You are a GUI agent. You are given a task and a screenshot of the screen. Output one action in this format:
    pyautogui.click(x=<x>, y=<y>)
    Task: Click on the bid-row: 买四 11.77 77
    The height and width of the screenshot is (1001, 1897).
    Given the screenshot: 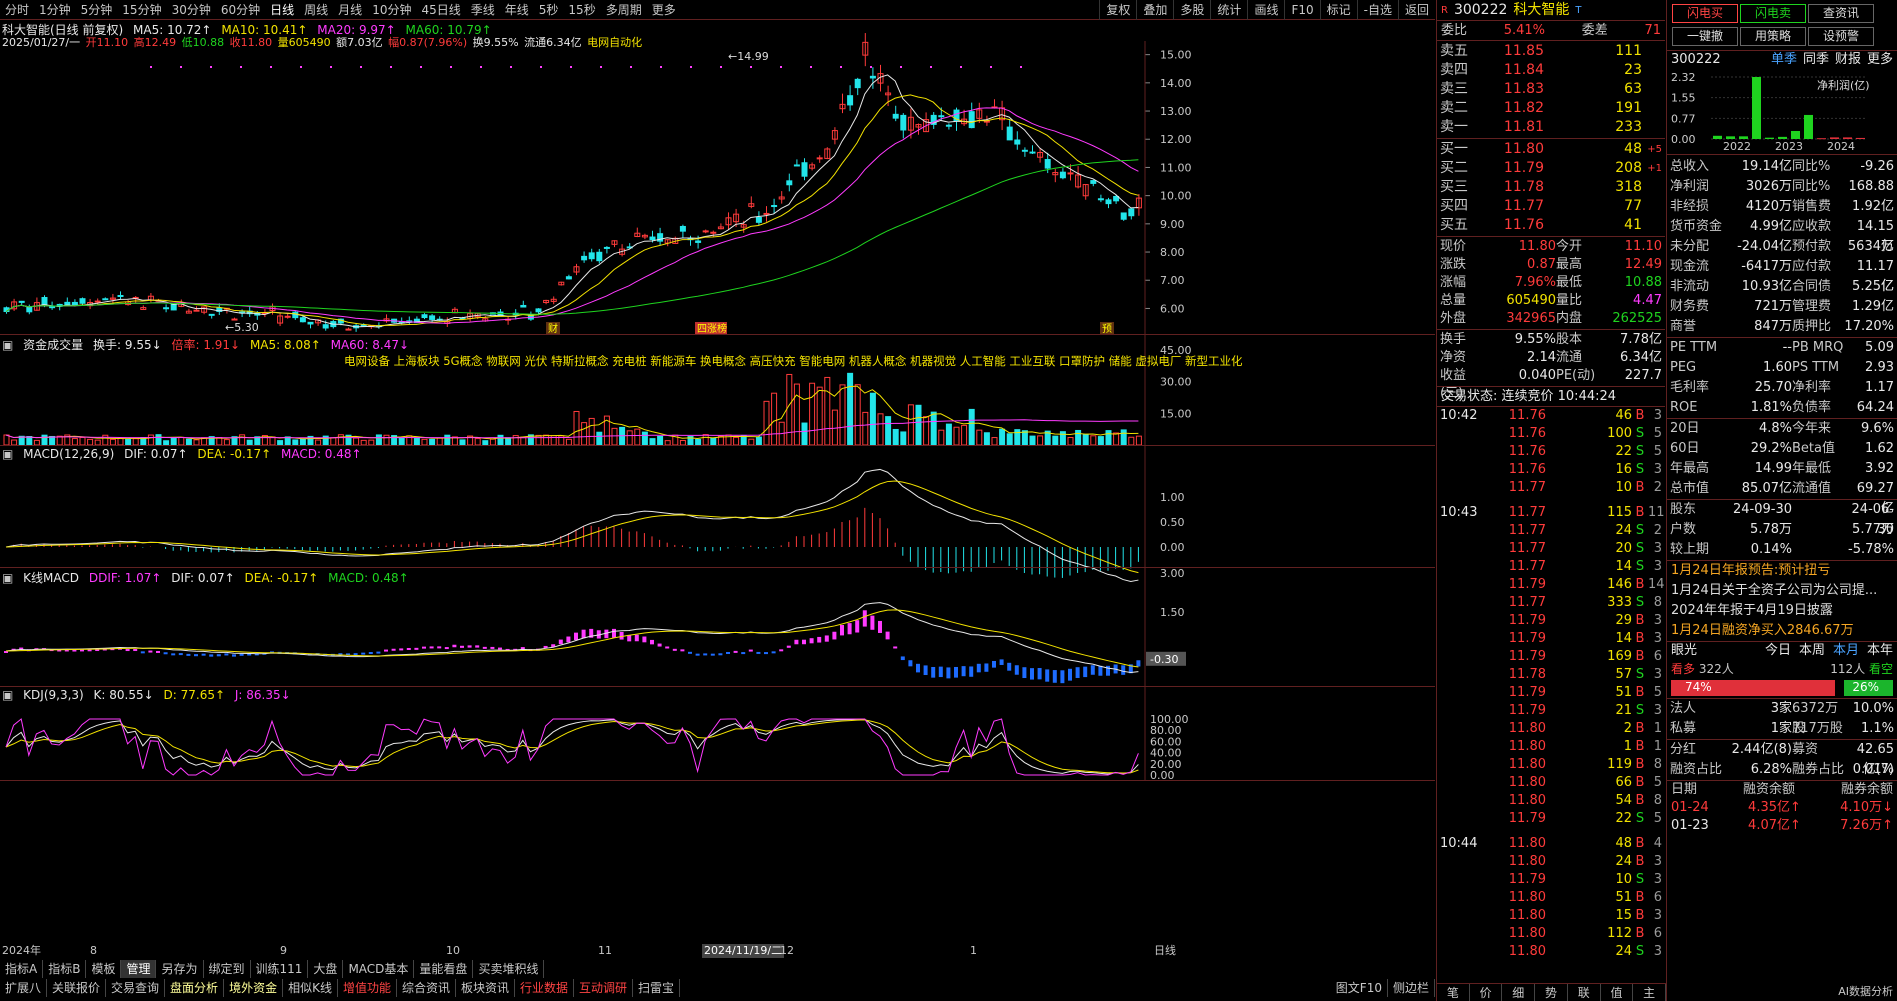 What is the action you would take?
    pyautogui.click(x=1551, y=206)
    